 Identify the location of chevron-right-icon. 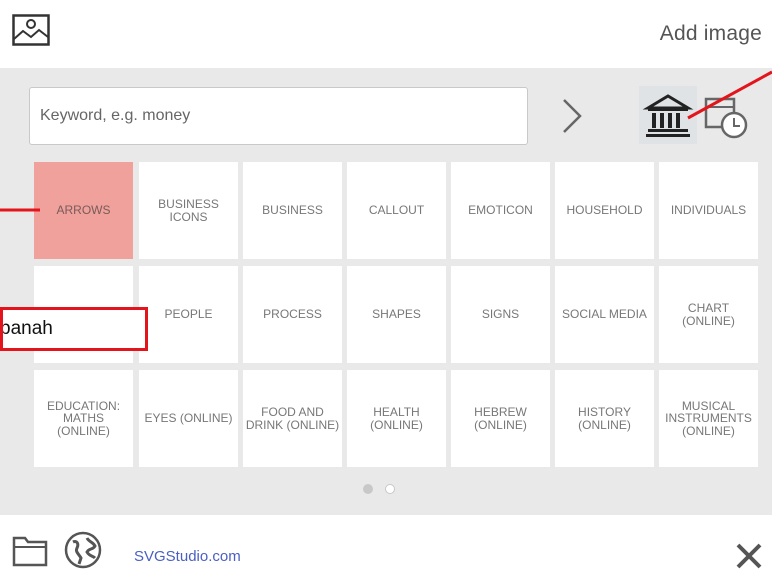
(571, 116).